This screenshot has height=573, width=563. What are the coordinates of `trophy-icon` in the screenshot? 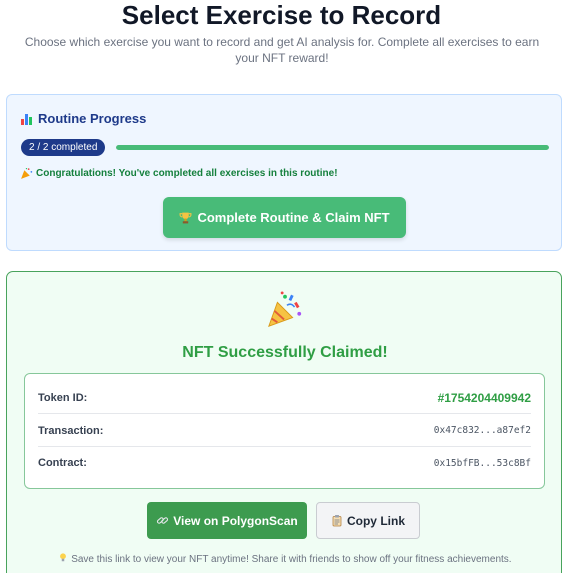 It's located at (185, 217).